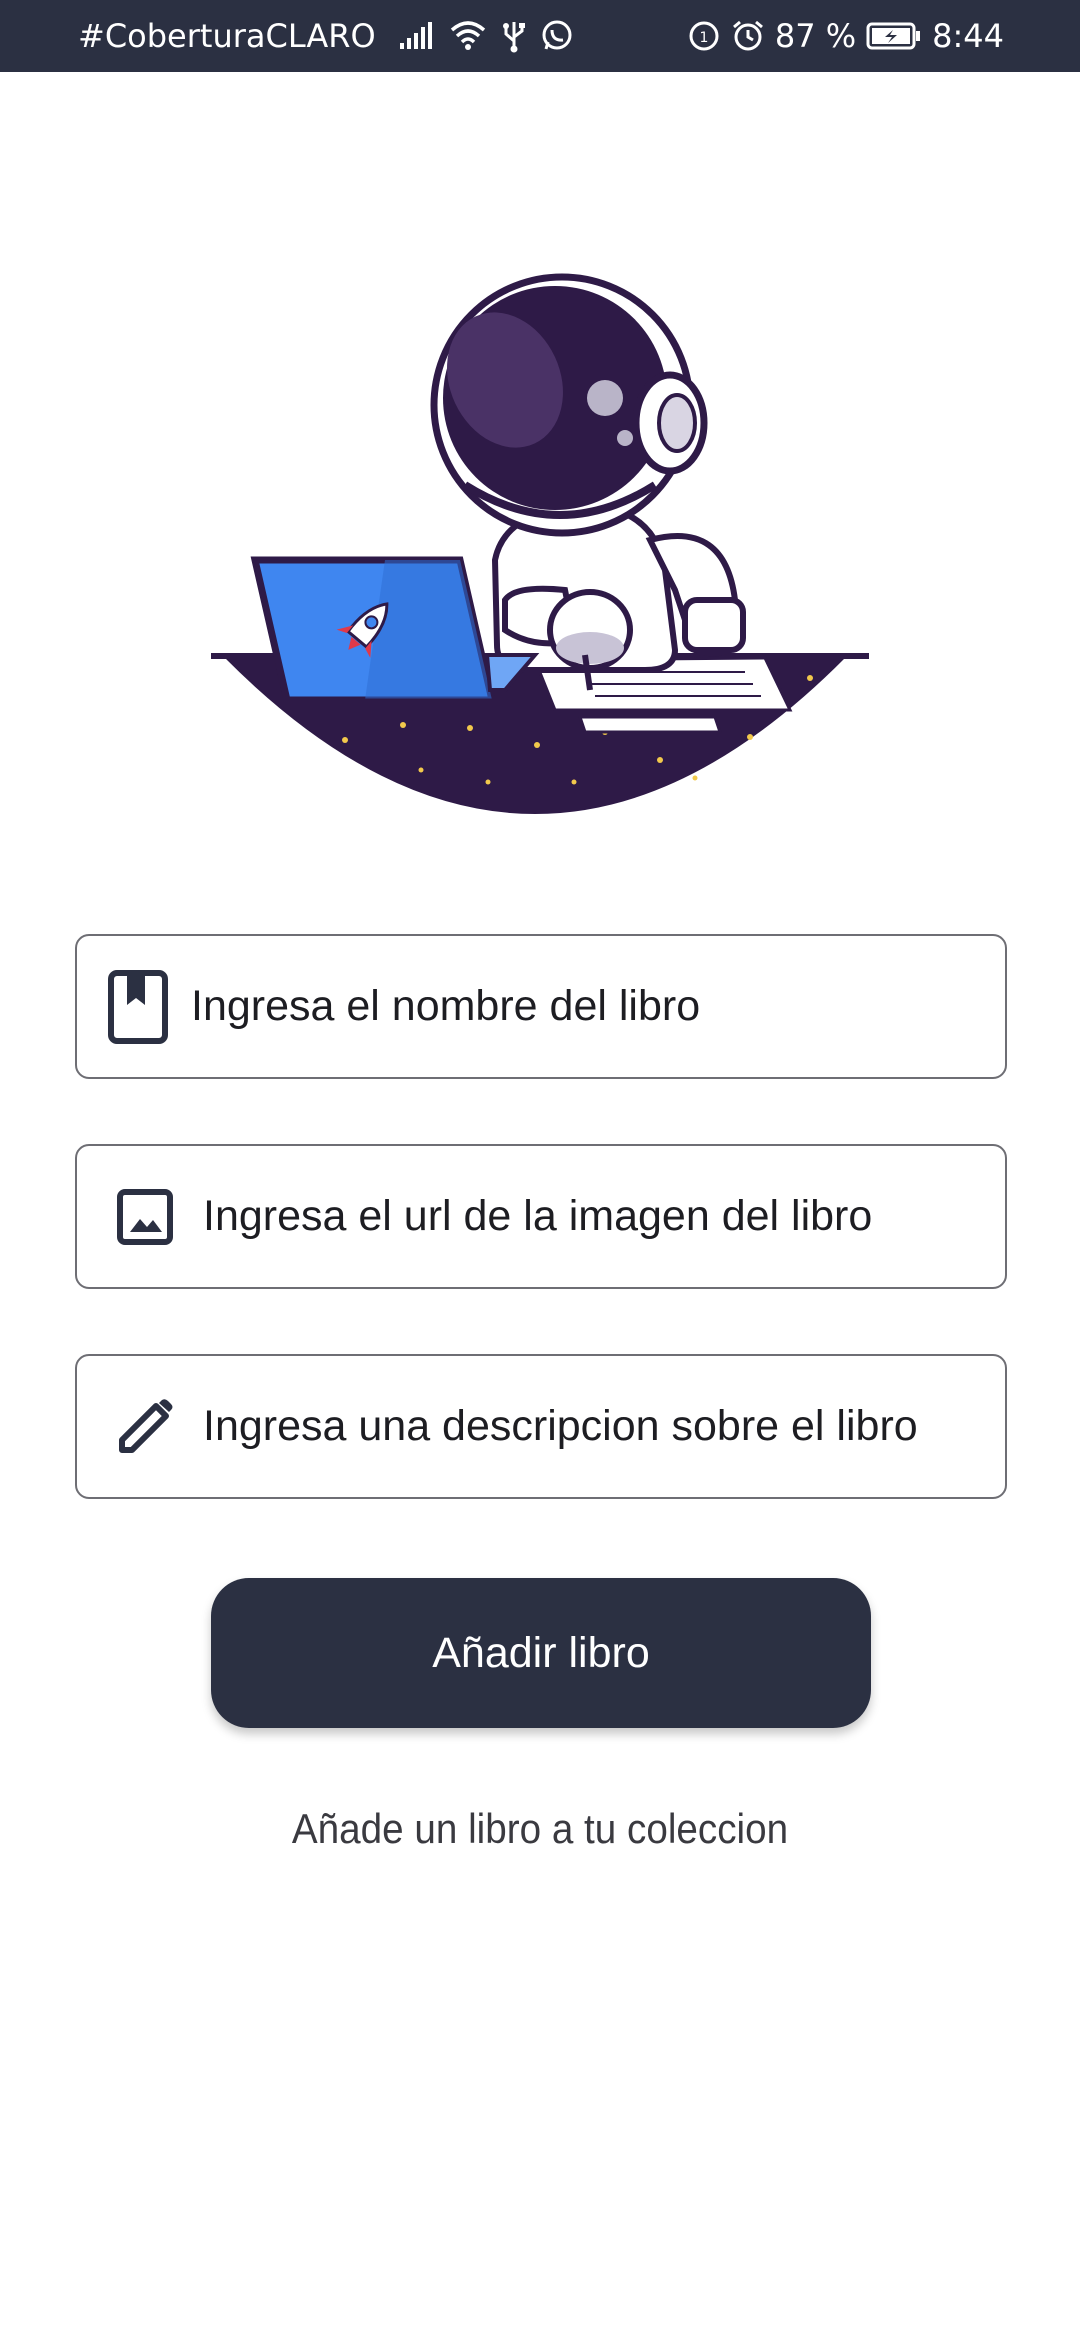  I want to click on clock-time: 8:44, so click(968, 36).